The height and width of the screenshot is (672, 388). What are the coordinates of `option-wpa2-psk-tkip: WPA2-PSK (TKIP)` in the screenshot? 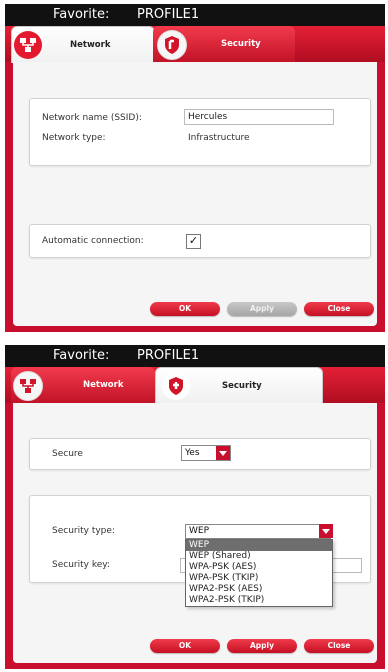 It's located at (259, 600).